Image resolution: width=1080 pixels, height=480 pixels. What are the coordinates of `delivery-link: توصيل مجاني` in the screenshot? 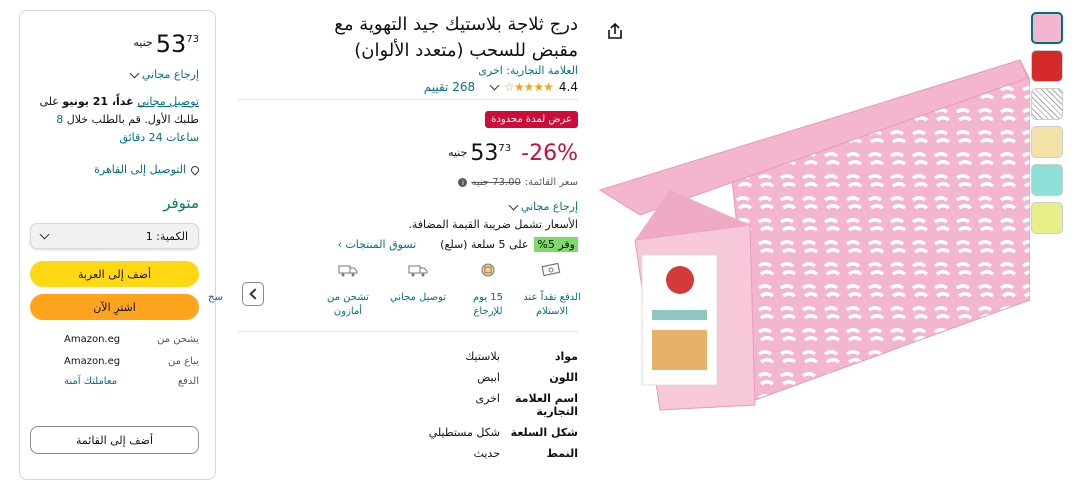 It's located at (168, 101).